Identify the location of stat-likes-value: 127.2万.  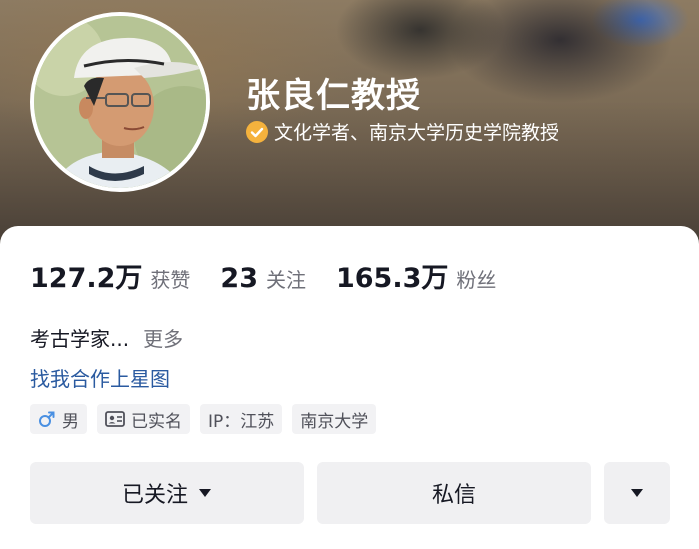
(86, 278).